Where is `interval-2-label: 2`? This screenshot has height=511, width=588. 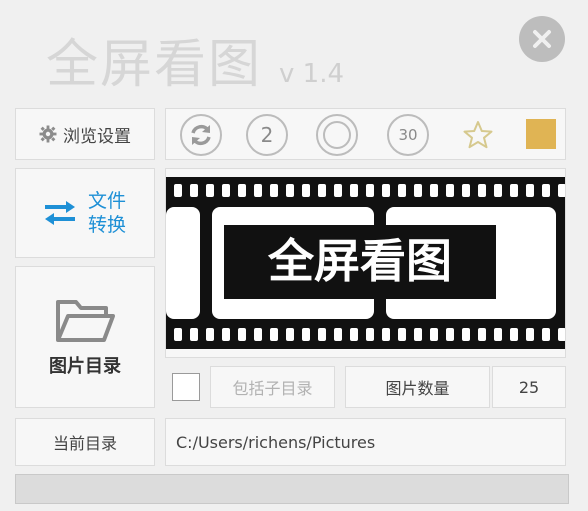
interval-2-label: 2 is located at coordinates (267, 135).